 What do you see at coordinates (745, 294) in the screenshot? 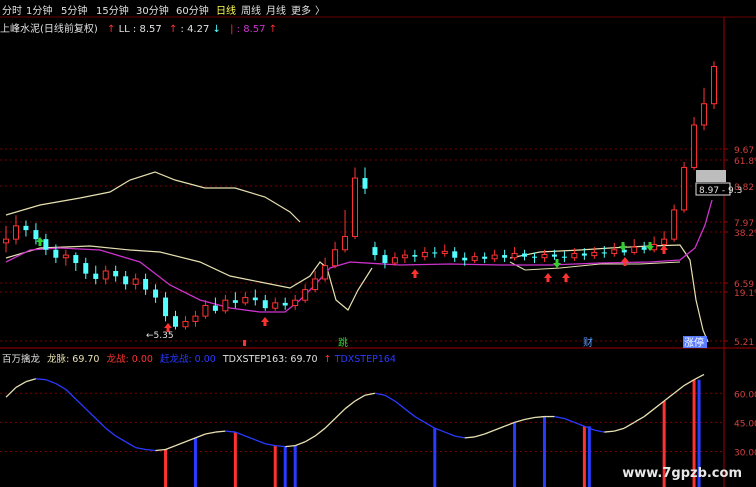
I see `price-tick-label: 19.1%` at bounding box center [745, 294].